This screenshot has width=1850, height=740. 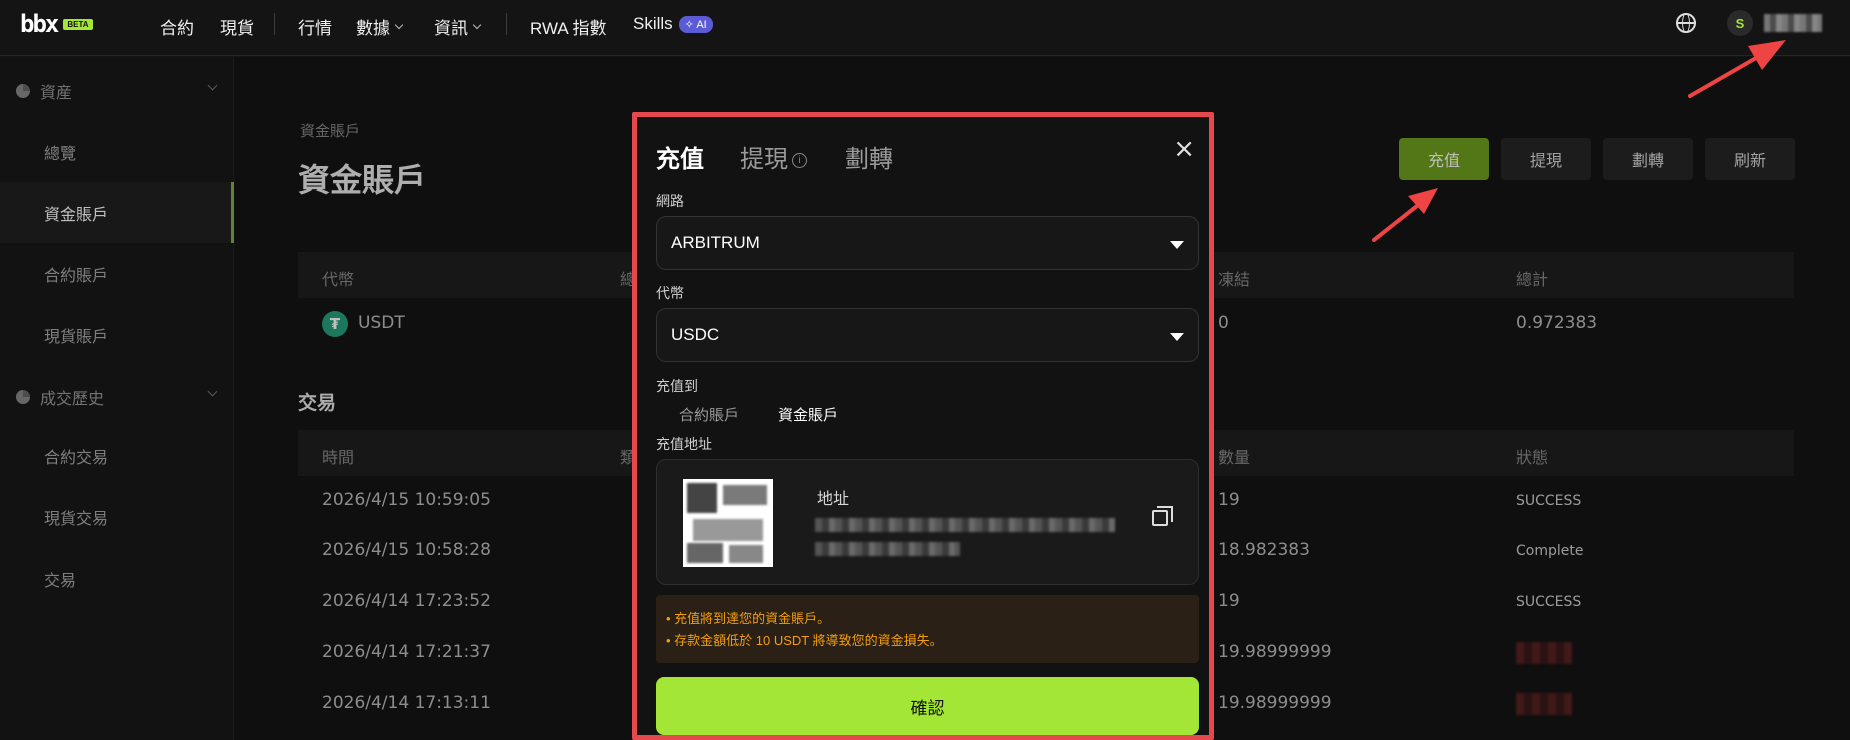 What do you see at coordinates (670, 201) in the screenshot?
I see `network-label: 網路` at bounding box center [670, 201].